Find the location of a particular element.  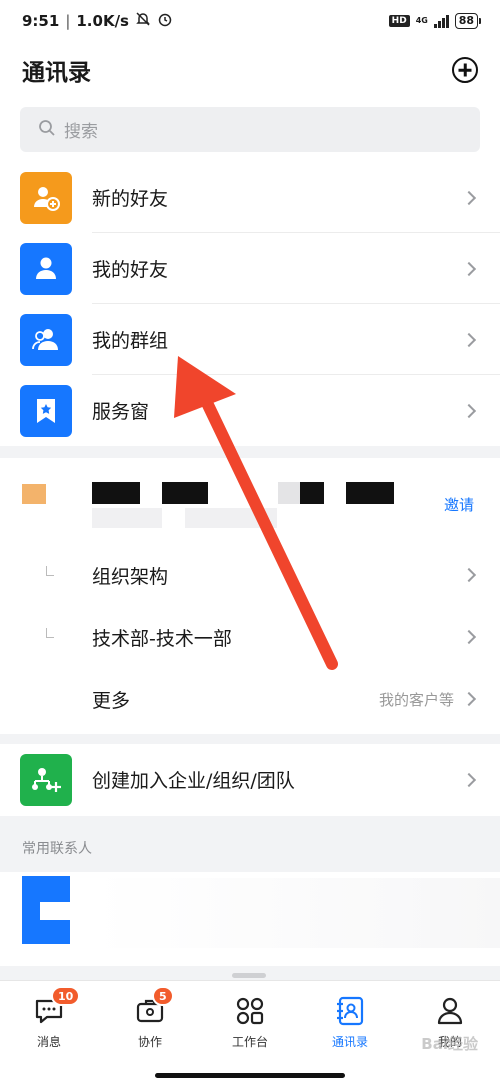

list-item-department: 技术部-技术一部 is located at coordinates (250, 637).